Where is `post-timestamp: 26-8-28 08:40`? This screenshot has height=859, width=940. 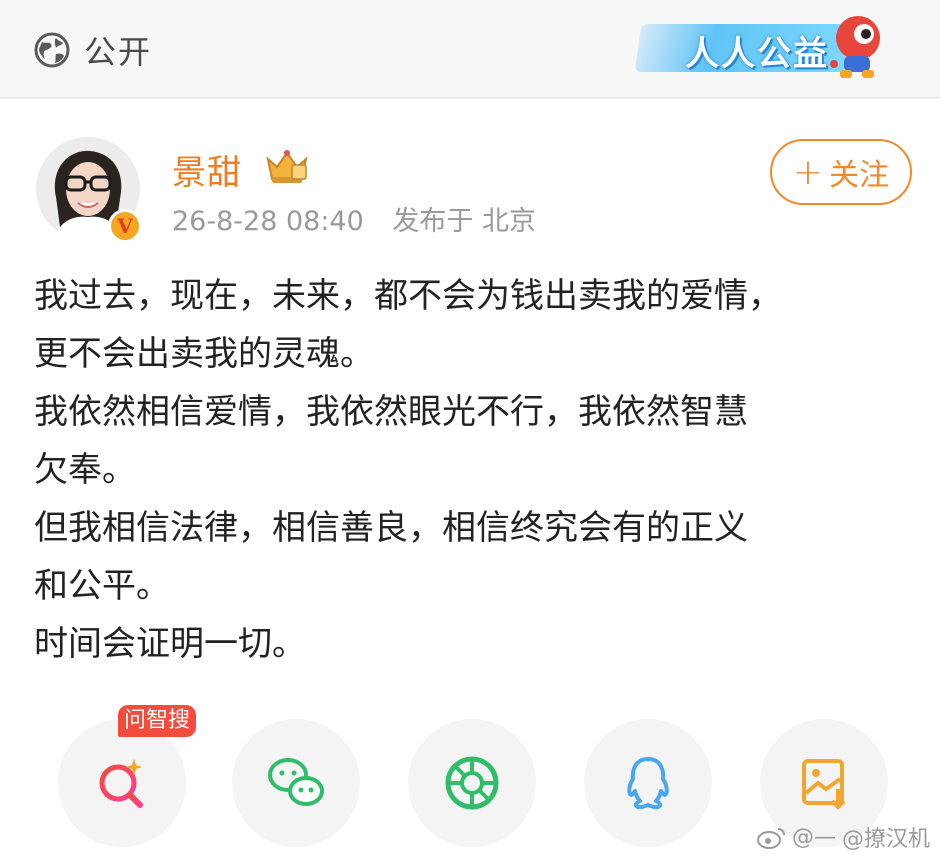
post-timestamp: 26-8-28 08:40 is located at coordinates (268, 221).